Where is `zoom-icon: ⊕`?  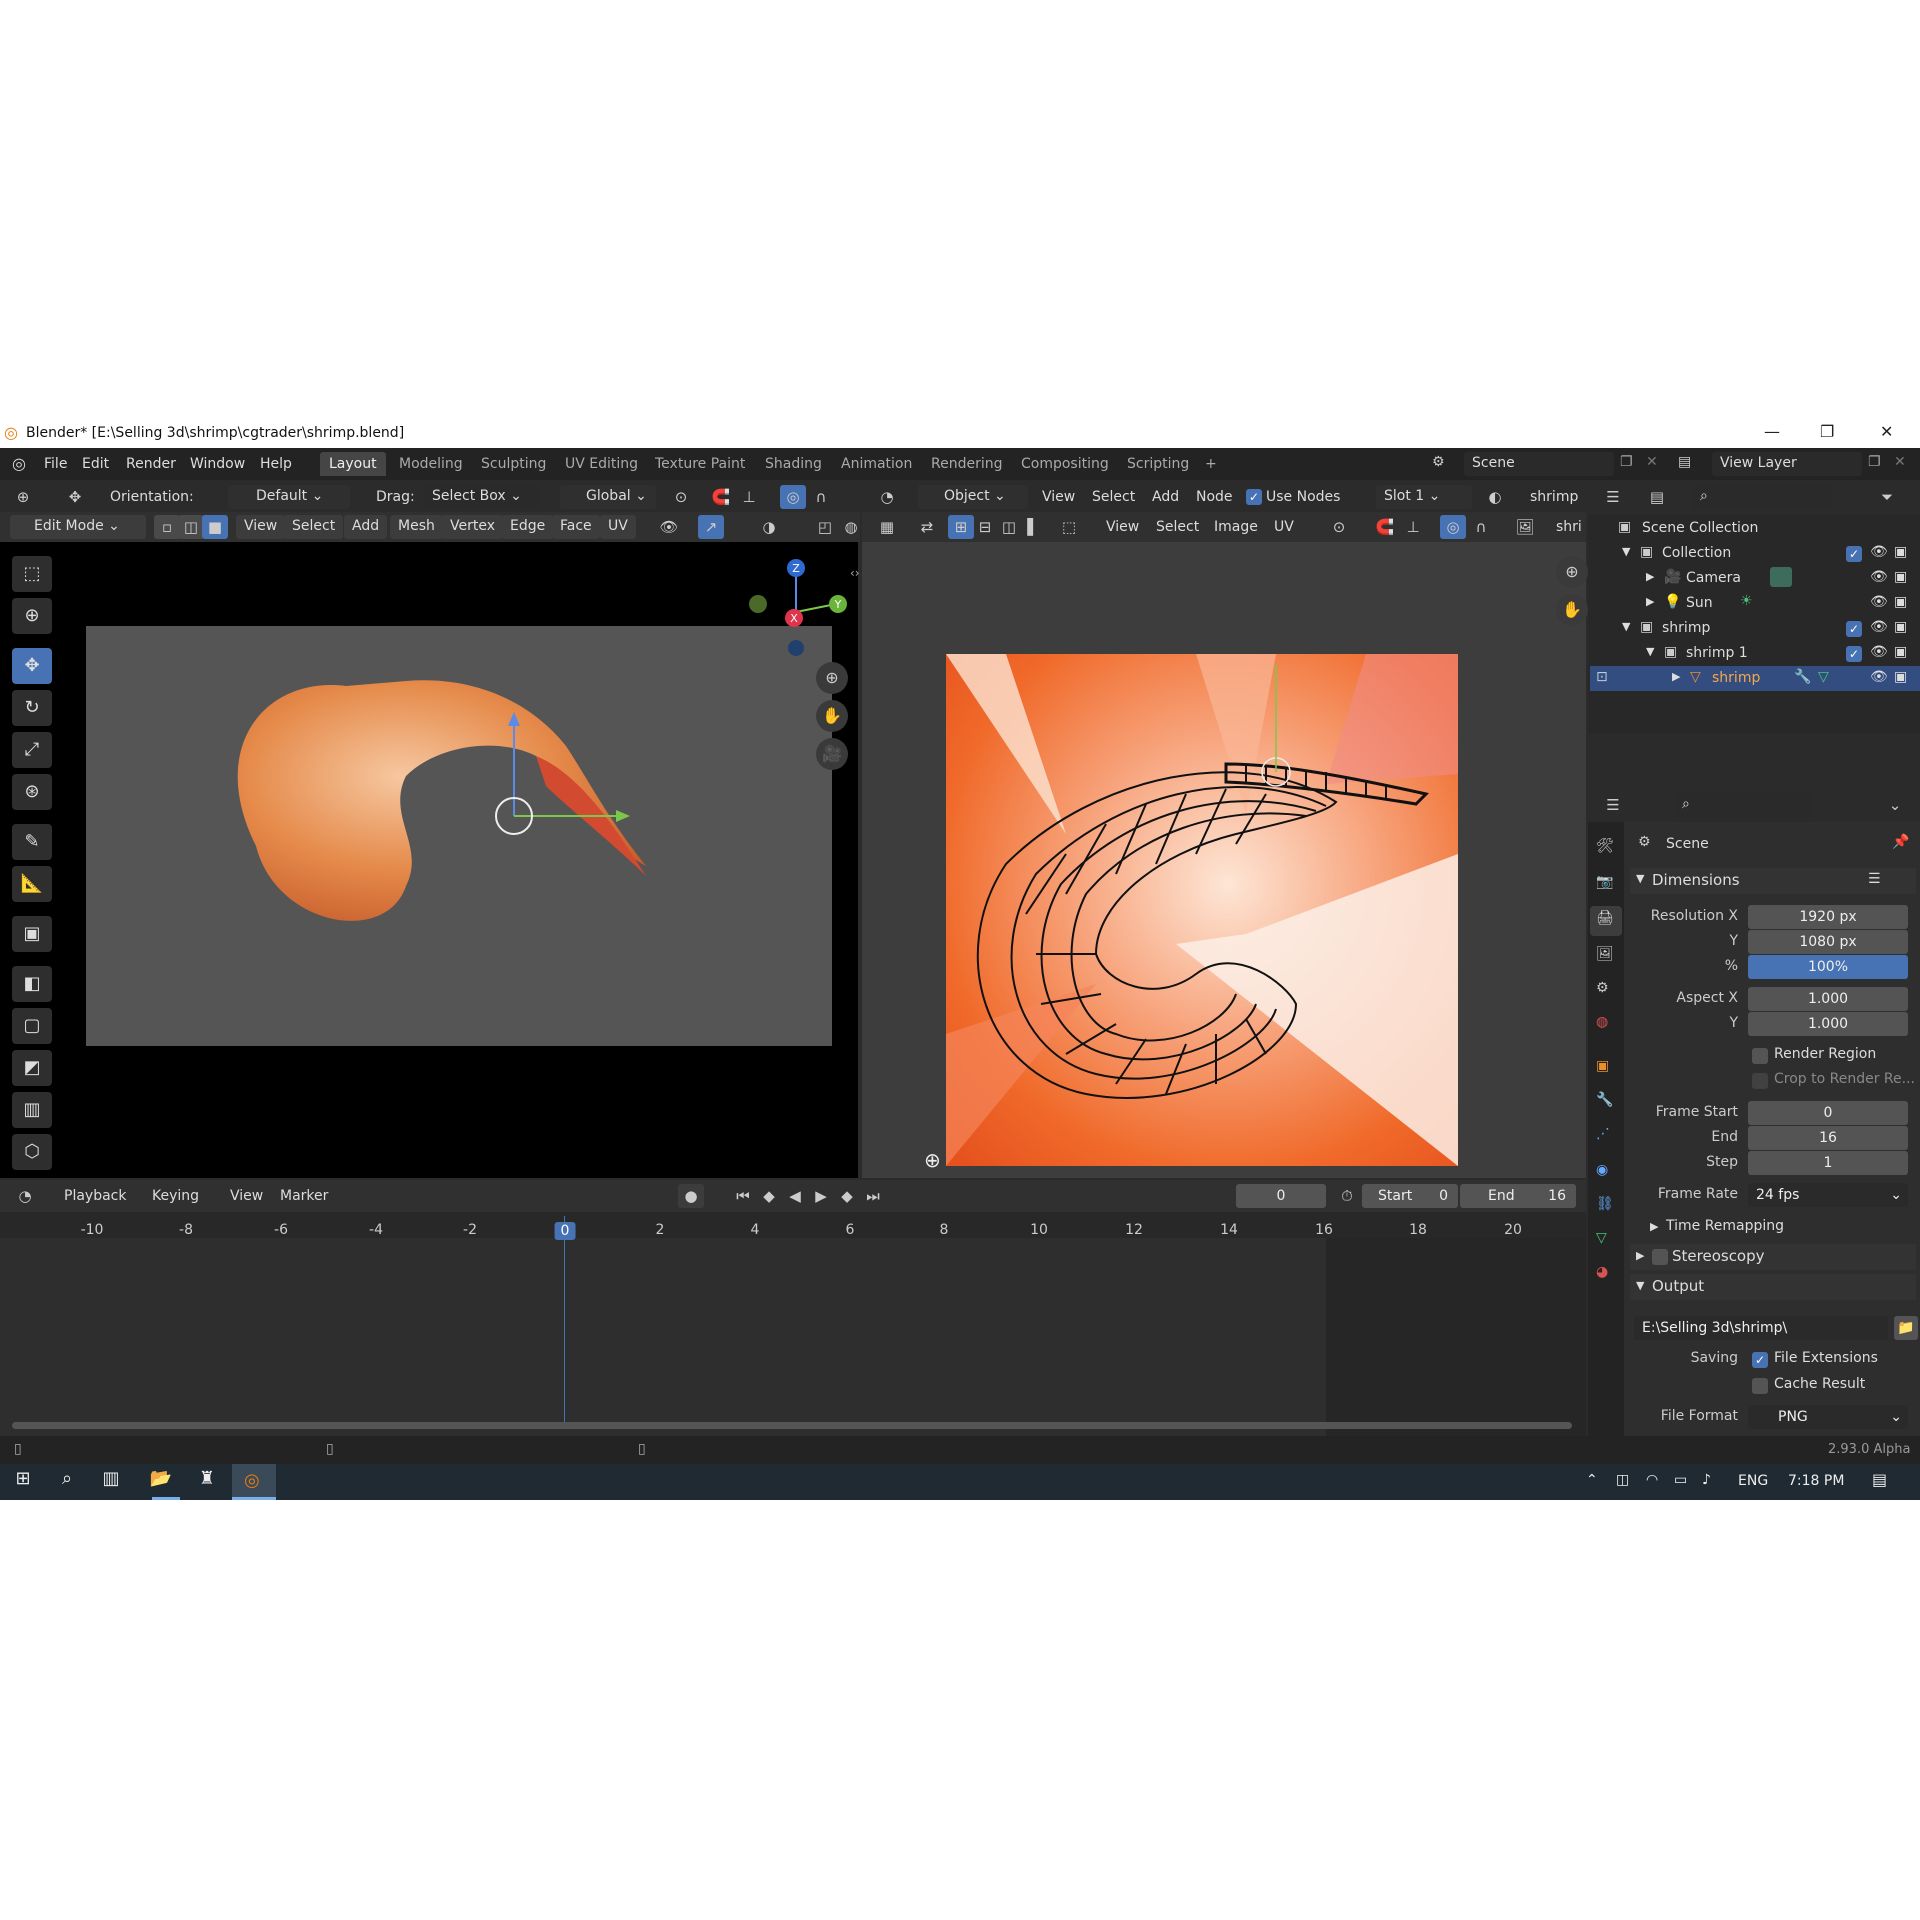
zoom-icon: ⊕ is located at coordinates (832, 678).